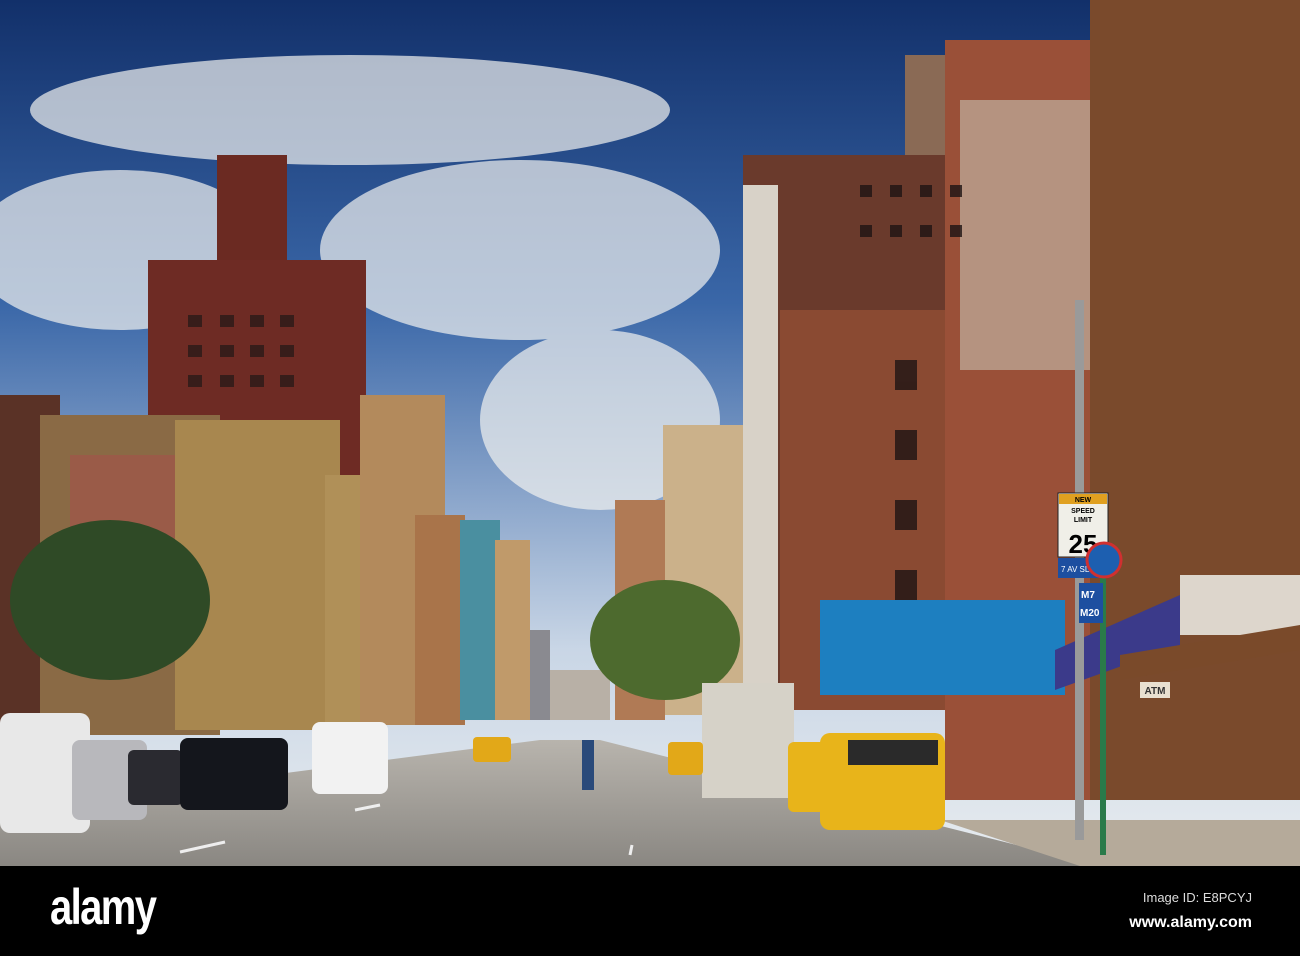 The height and width of the screenshot is (956, 1300). What do you see at coordinates (1083, 500) in the screenshot?
I see `speed-sign-line1: NEW` at bounding box center [1083, 500].